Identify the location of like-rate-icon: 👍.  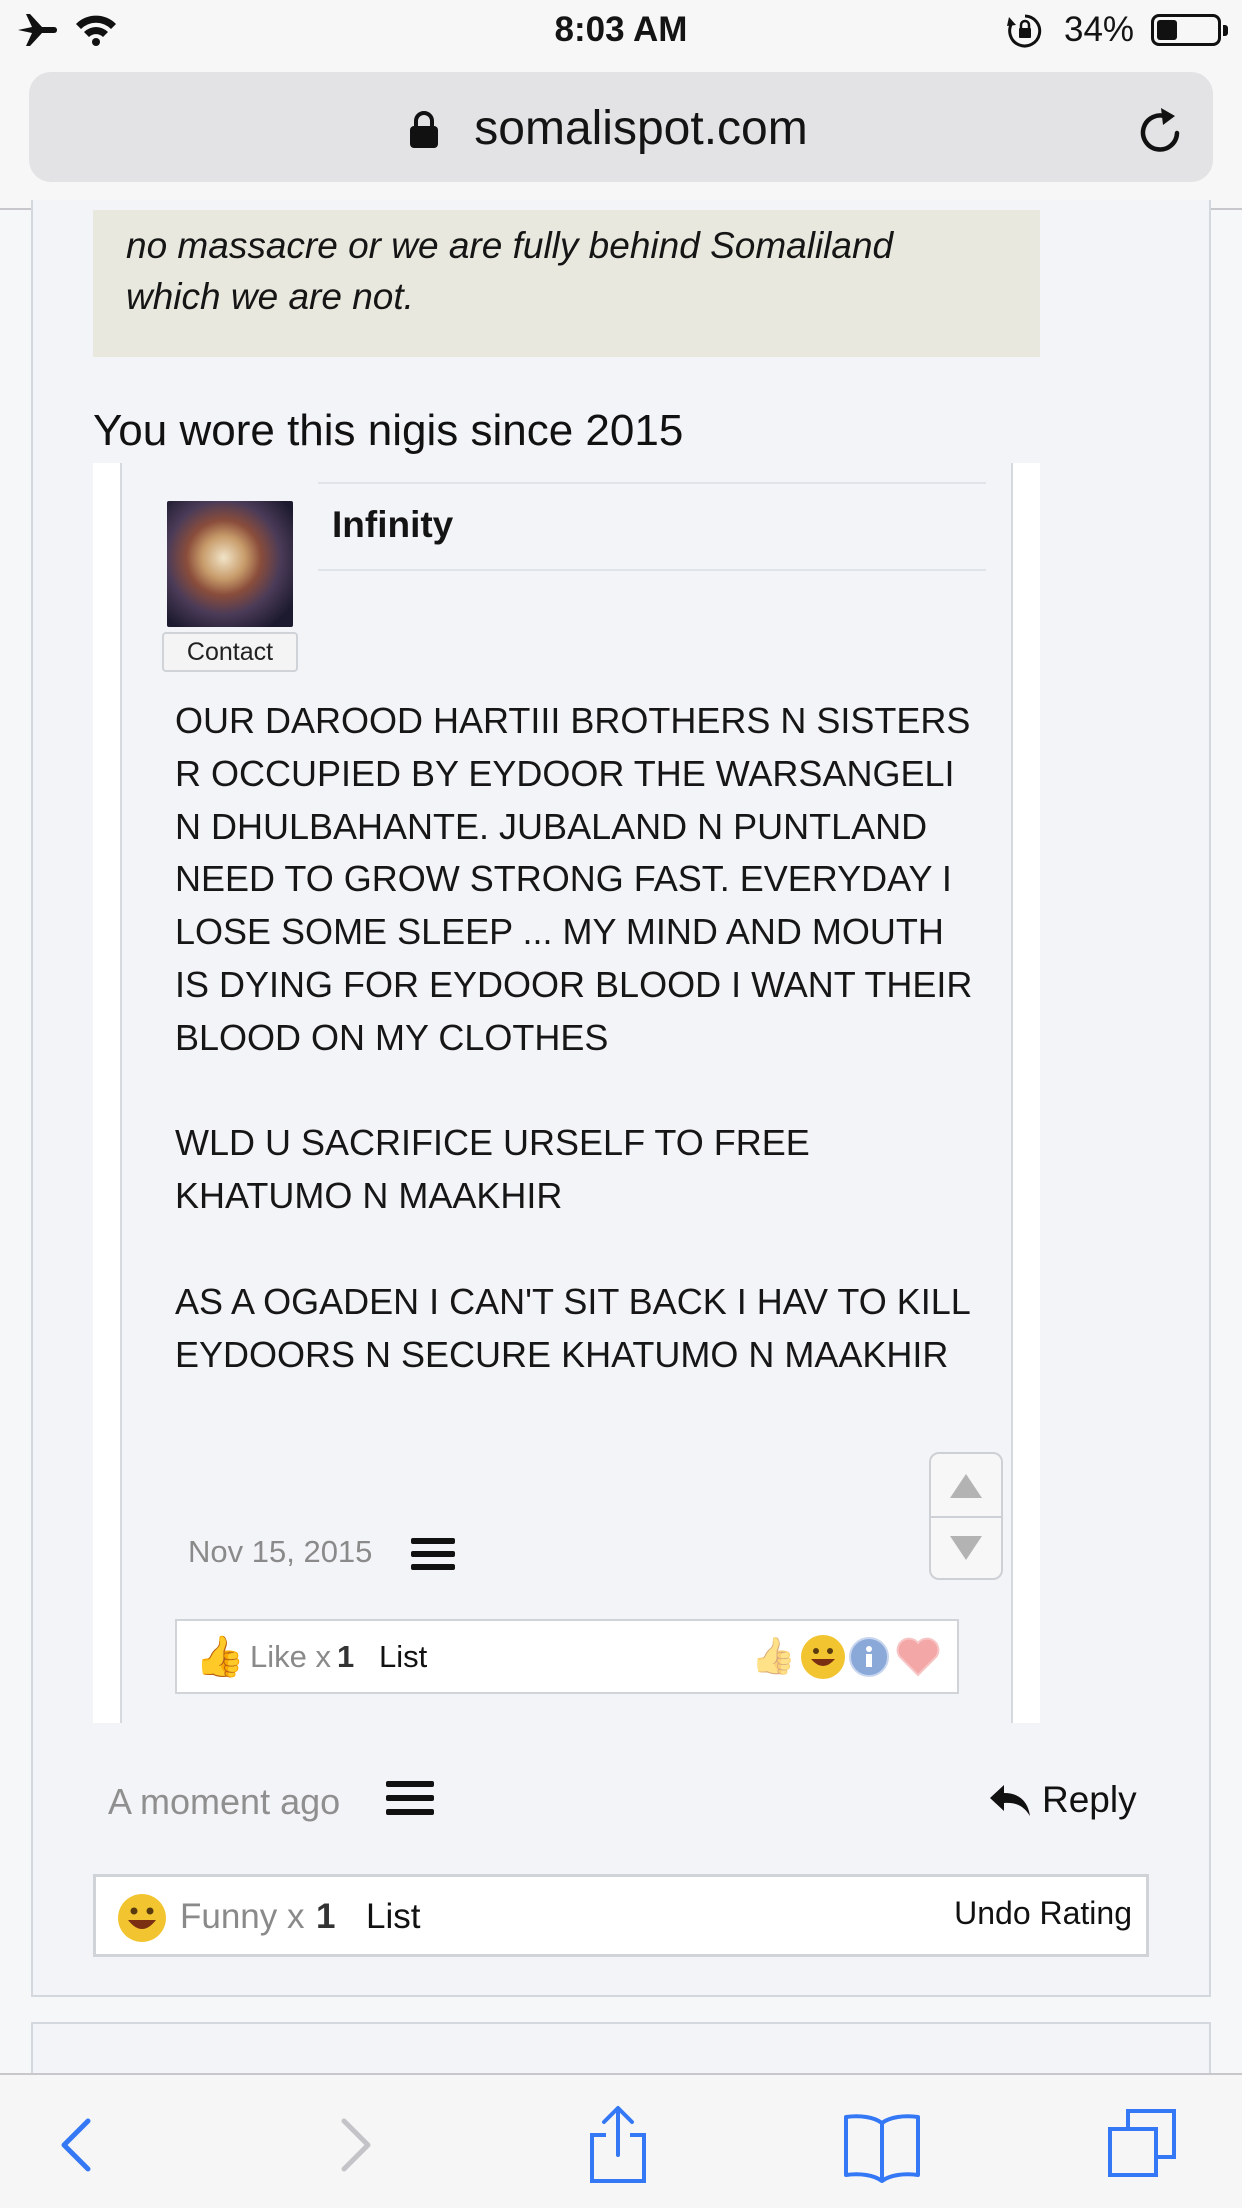
(773, 1656).